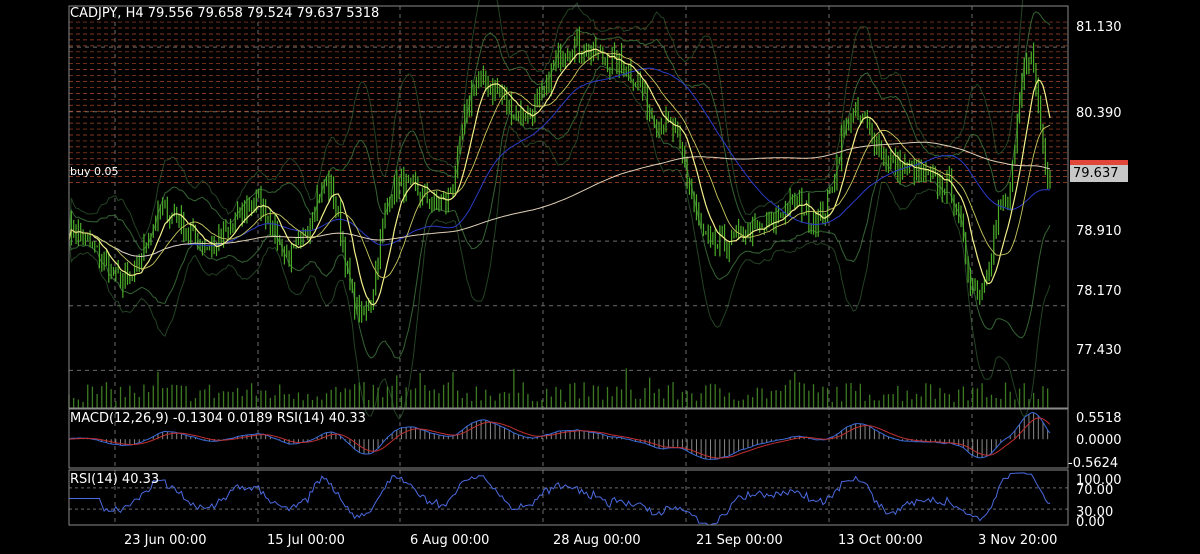  I want to click on time-axis-label: 13 Oct 00:00, so click(880, 540).